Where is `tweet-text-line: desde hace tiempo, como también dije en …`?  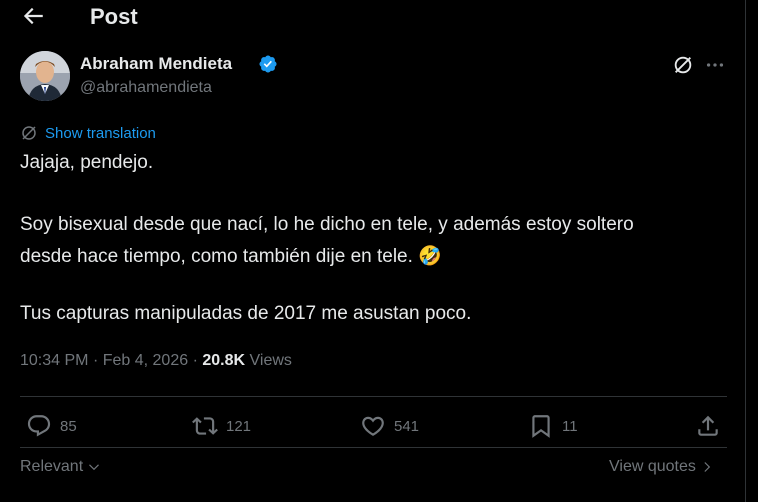
tweet-text-line: desde hace tiempo, como también dije en … is located at coordinates (231, 256).